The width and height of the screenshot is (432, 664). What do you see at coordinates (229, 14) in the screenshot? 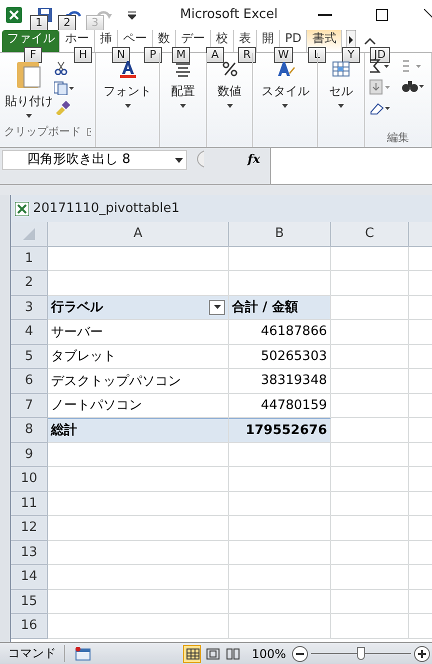
I see `window-title: Microsoft Excel` at bounding box center [229, 14].